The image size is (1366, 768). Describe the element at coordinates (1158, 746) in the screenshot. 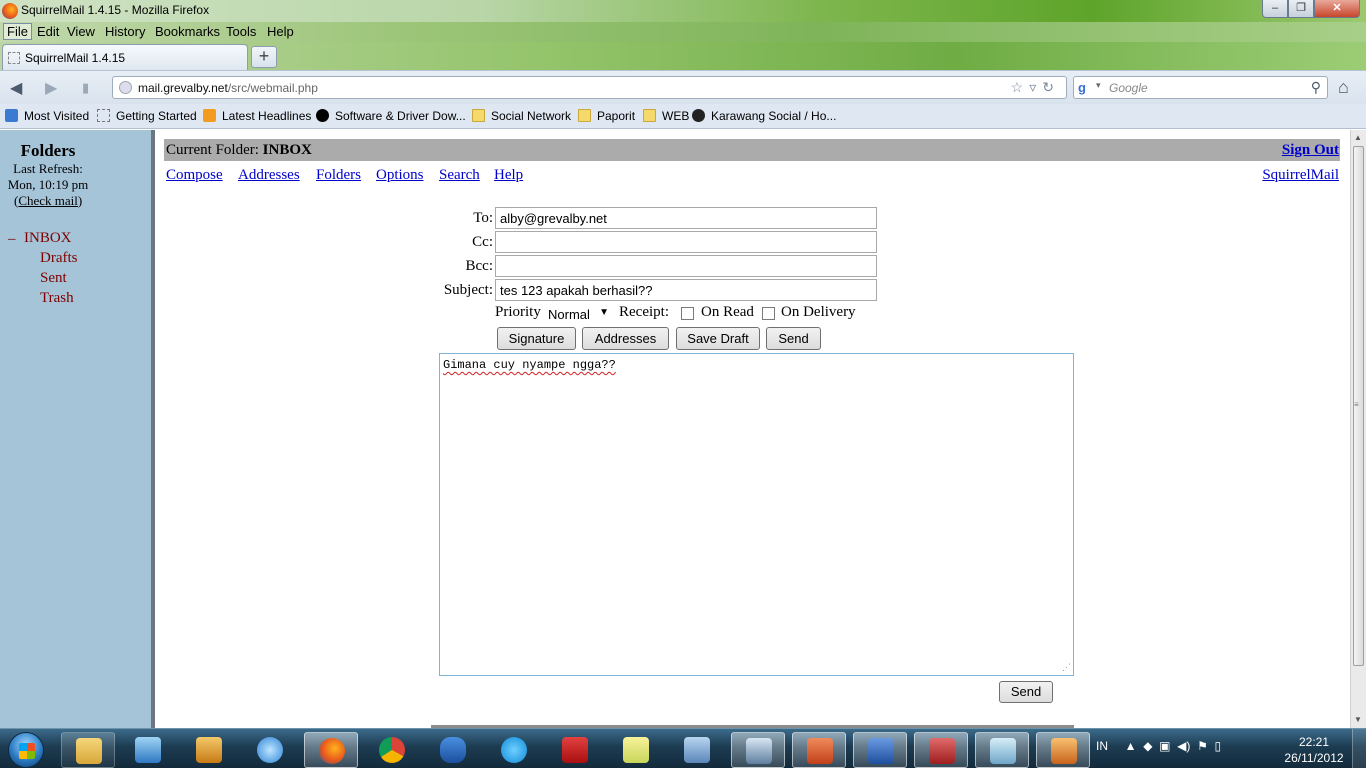

I see `system-tray: IN ▲ ◆ ▣ ◀) ⚑ ▯` at that location.